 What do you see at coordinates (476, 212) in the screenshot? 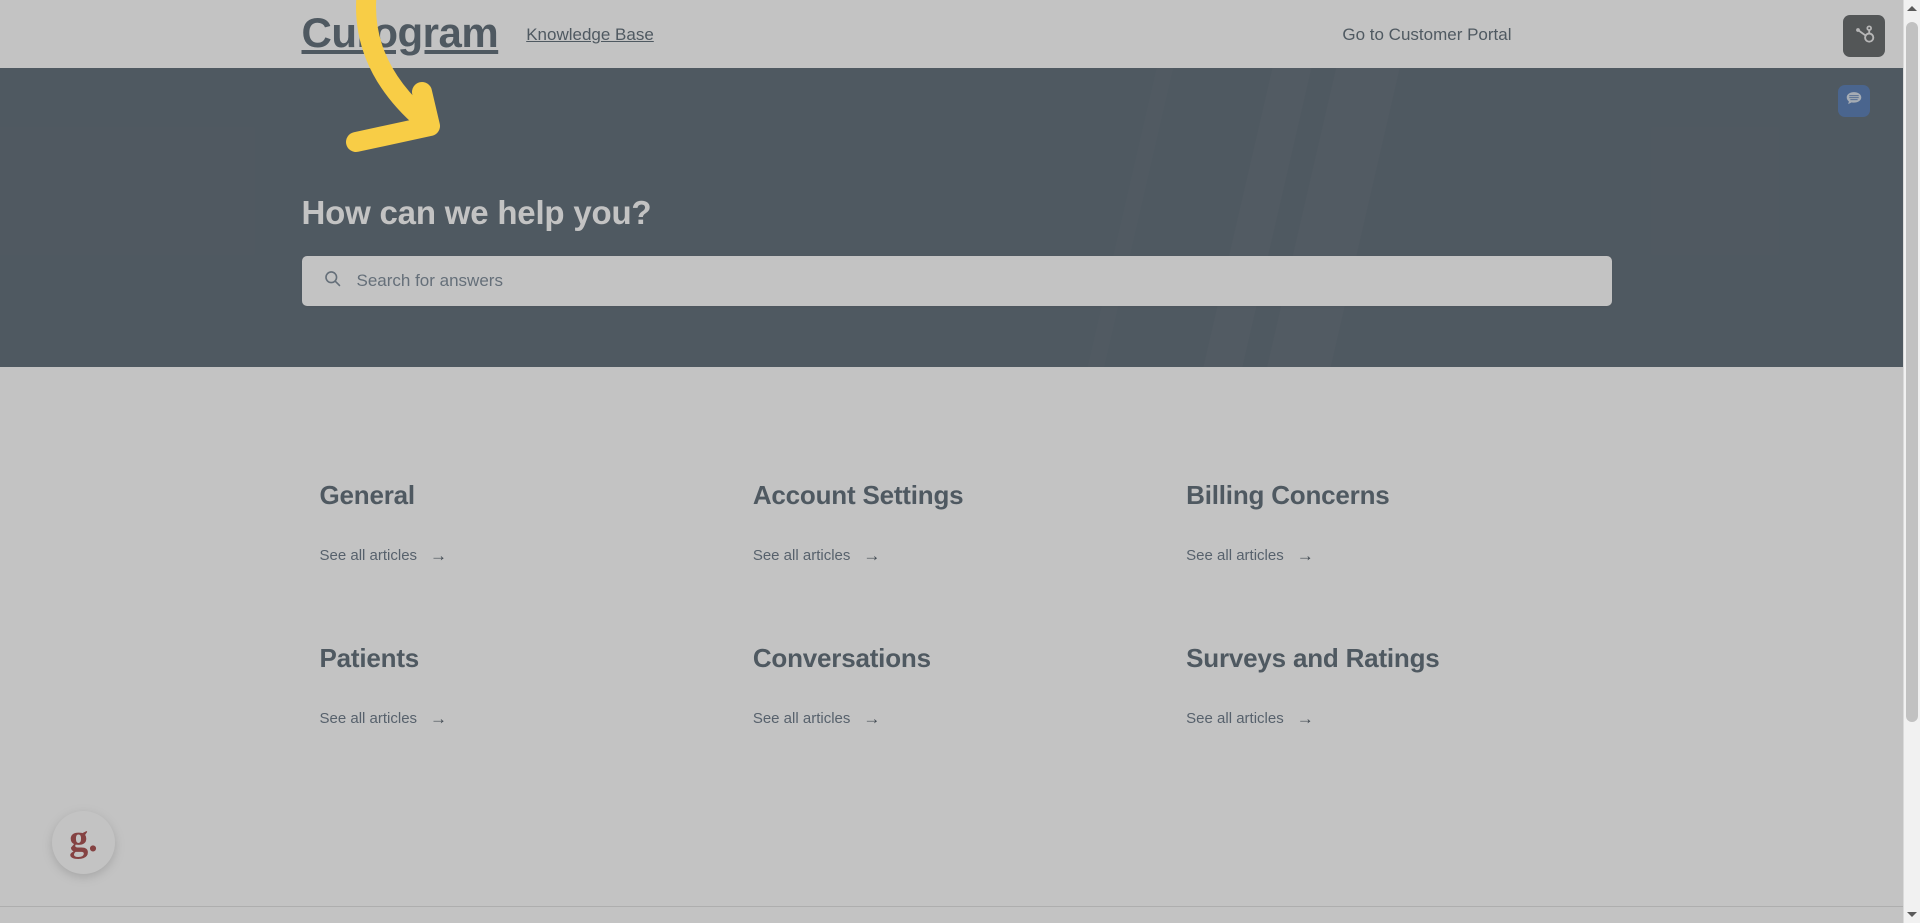
I see `page-title: How can we help you?` at bounding box center [476, 212].